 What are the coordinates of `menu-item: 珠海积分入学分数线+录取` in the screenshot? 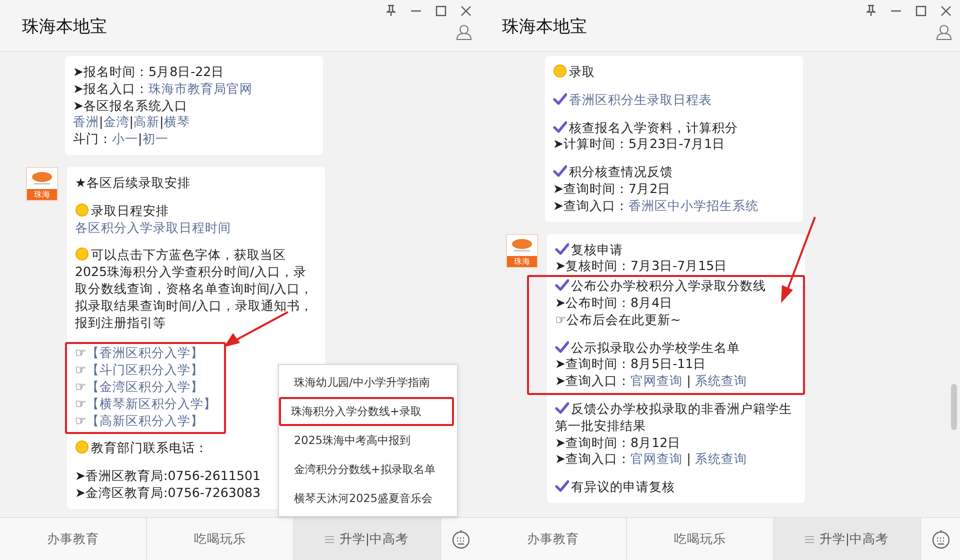 It's located at (366, 411).